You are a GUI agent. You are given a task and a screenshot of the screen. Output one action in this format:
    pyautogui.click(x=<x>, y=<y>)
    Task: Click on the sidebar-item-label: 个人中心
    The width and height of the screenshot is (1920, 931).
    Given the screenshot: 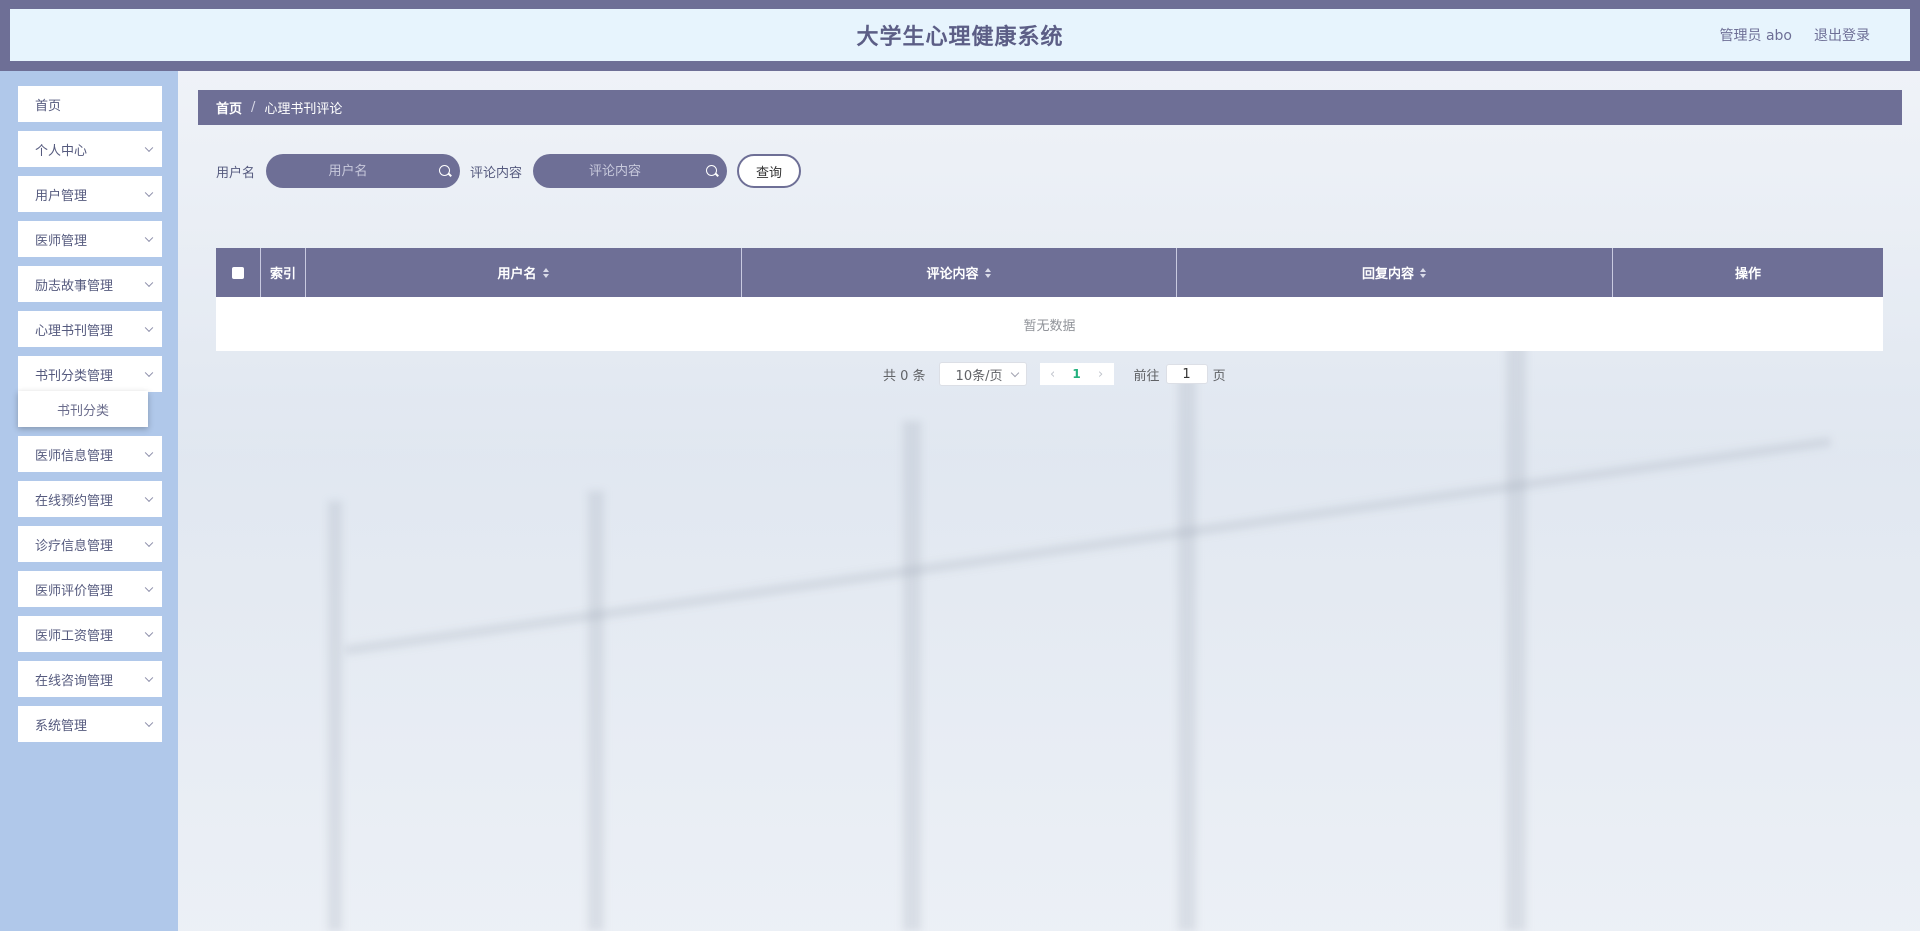 What is the action you would take?
    pyautogui.click(x=61, y=151)
    